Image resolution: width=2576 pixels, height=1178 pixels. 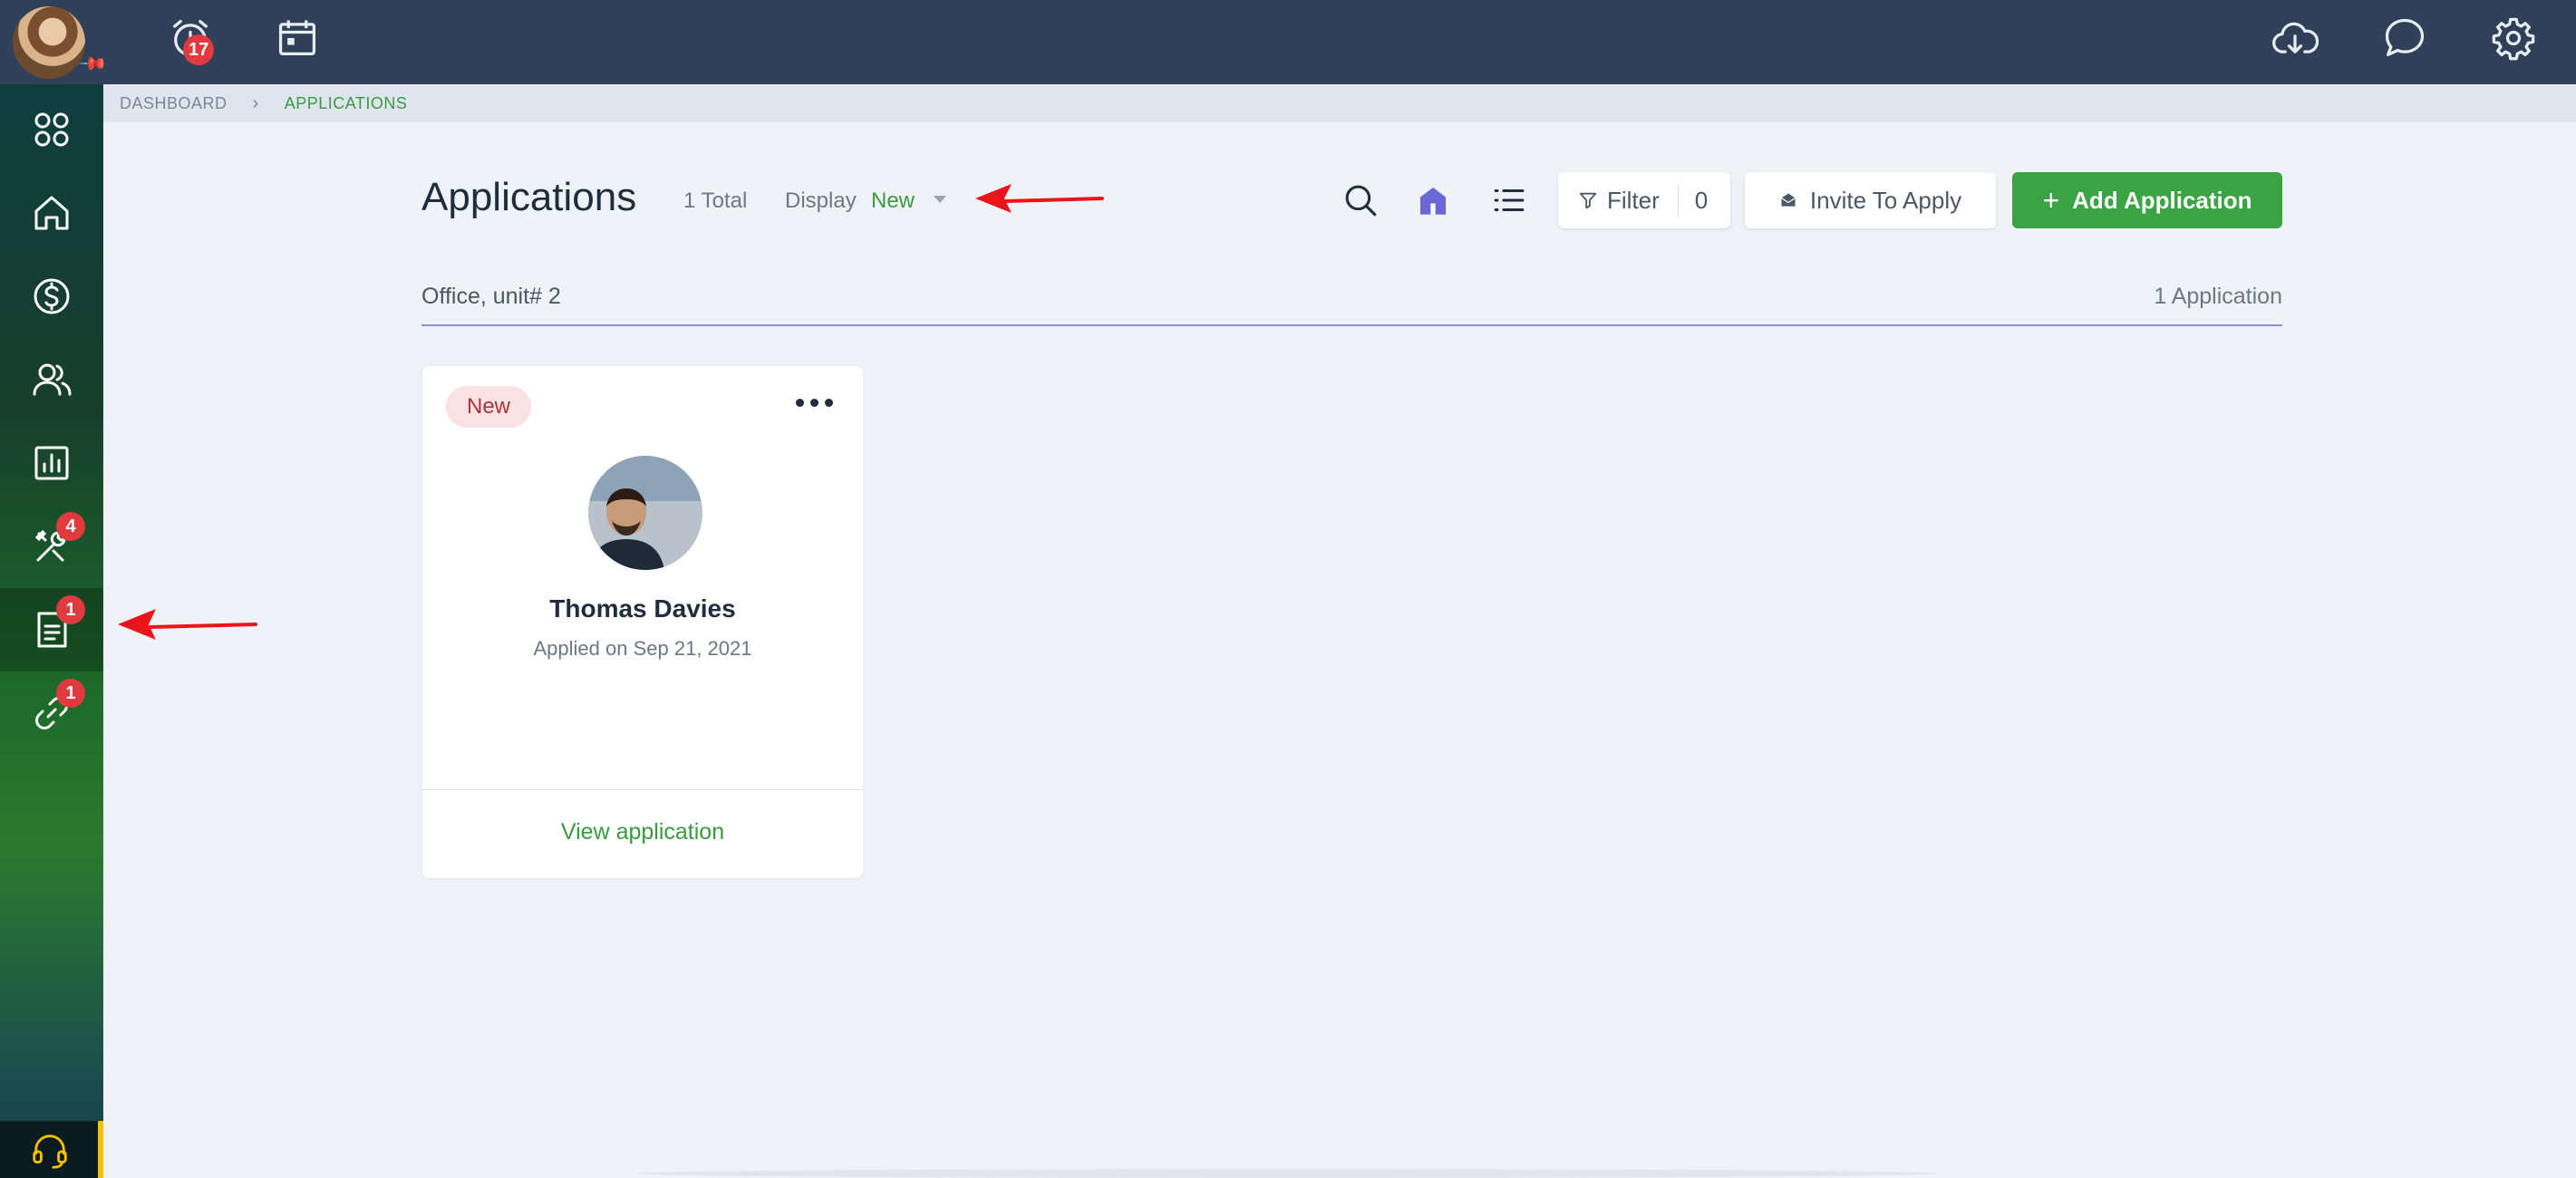 What do you see at coordinates (187, 624) in the screenshot?
I see `annotation-arrow-sidebar` at bounding box center [187, 624].